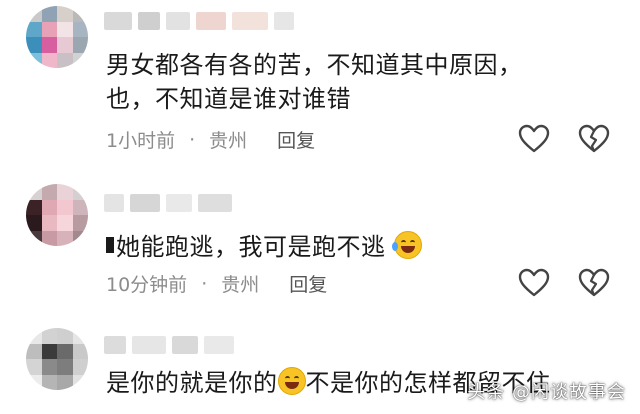 Image resolution: width=640 pixels, height=414 pixels. I want to click on watermark: 头条 @闲谈故事会, so click(546, 392).